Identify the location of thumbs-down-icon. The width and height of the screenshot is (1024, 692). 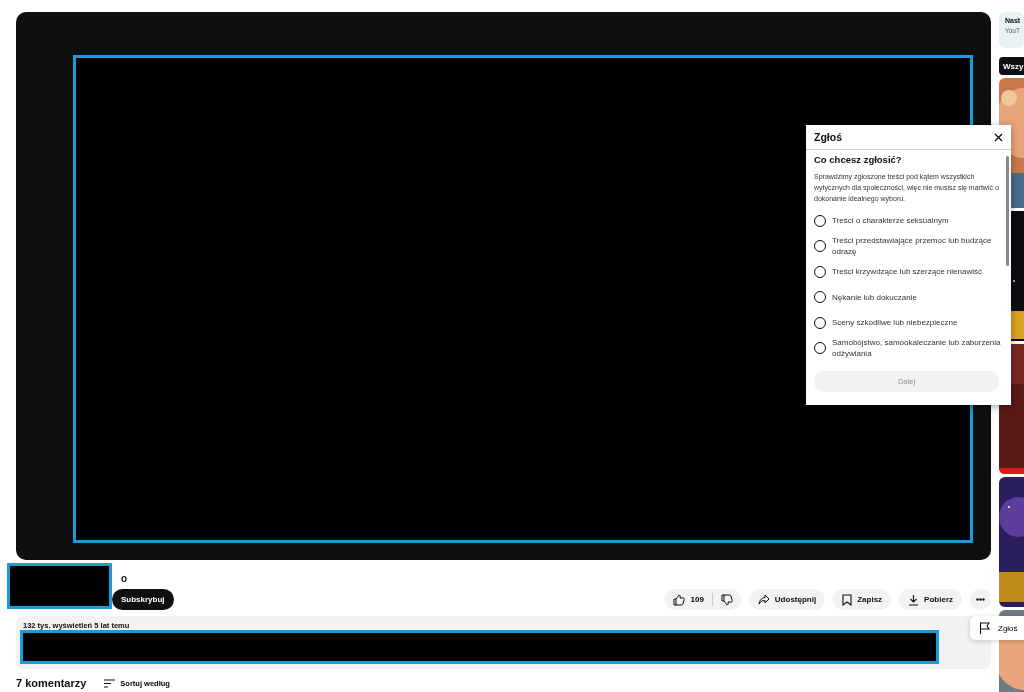
(726, 599).